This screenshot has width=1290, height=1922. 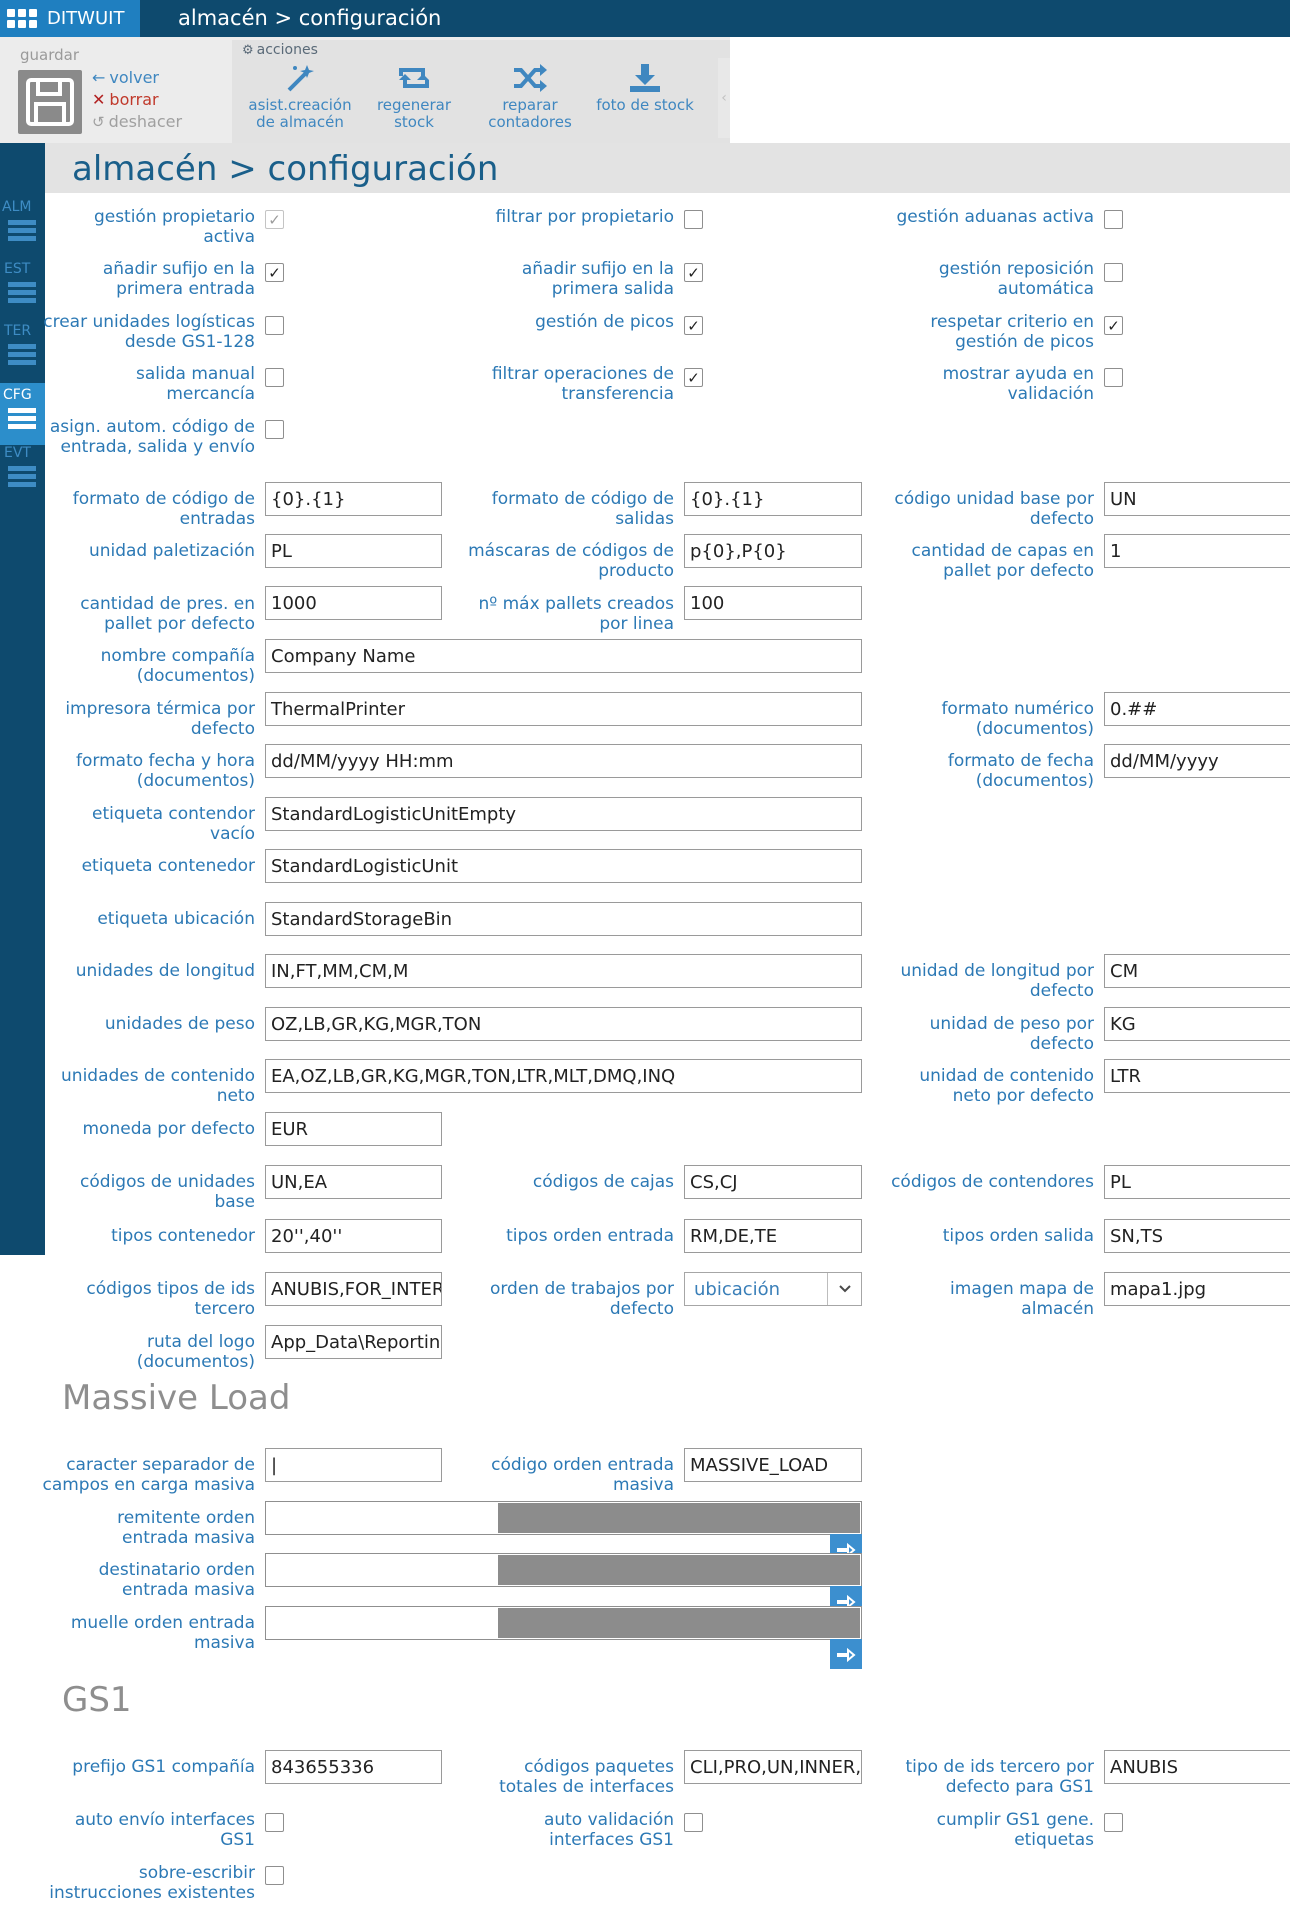 What do you see at coordinates (176, 1398) in the screenshot?
I see `section-title-massive-load: Massive Load` at bounding box center [176, 1398].